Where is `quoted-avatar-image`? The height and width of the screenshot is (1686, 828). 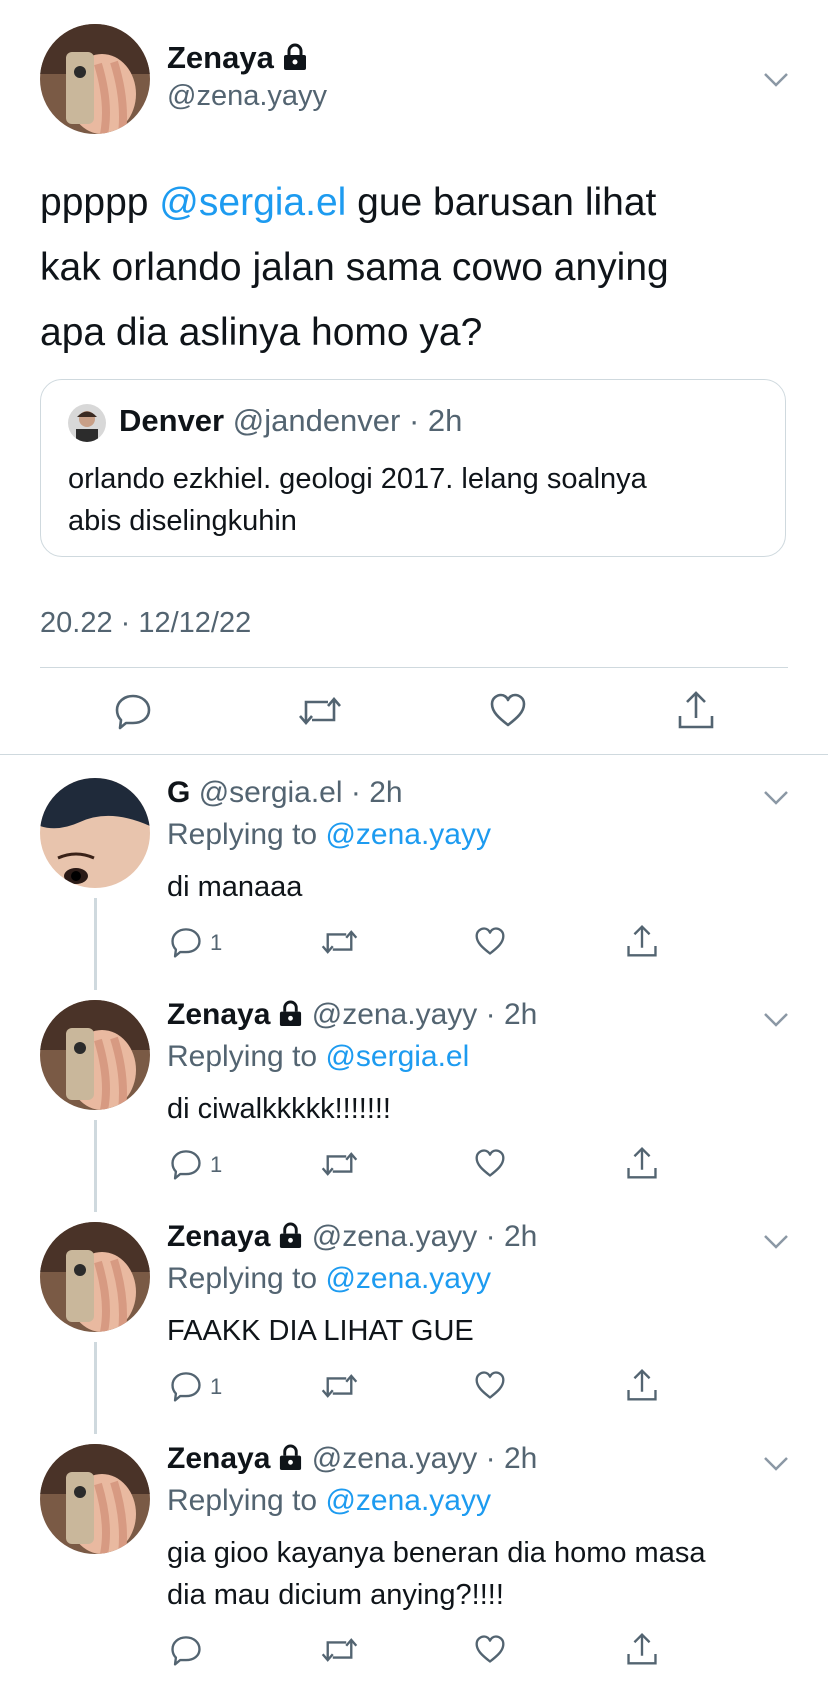 quoted-avatar-image is located at coordinates (87, 423).